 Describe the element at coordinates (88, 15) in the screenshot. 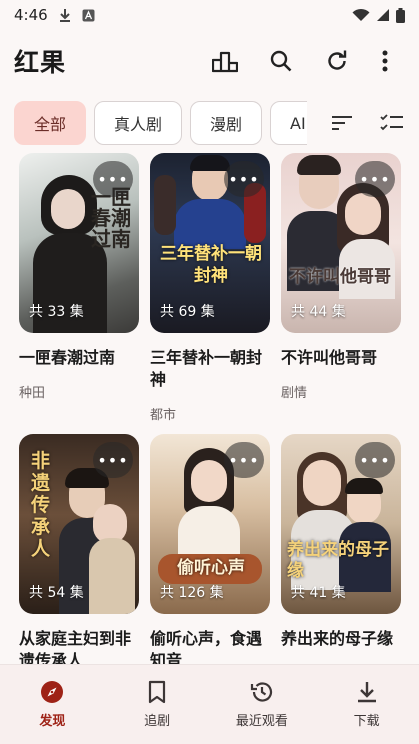

I see `app-notification-icon` at that location.